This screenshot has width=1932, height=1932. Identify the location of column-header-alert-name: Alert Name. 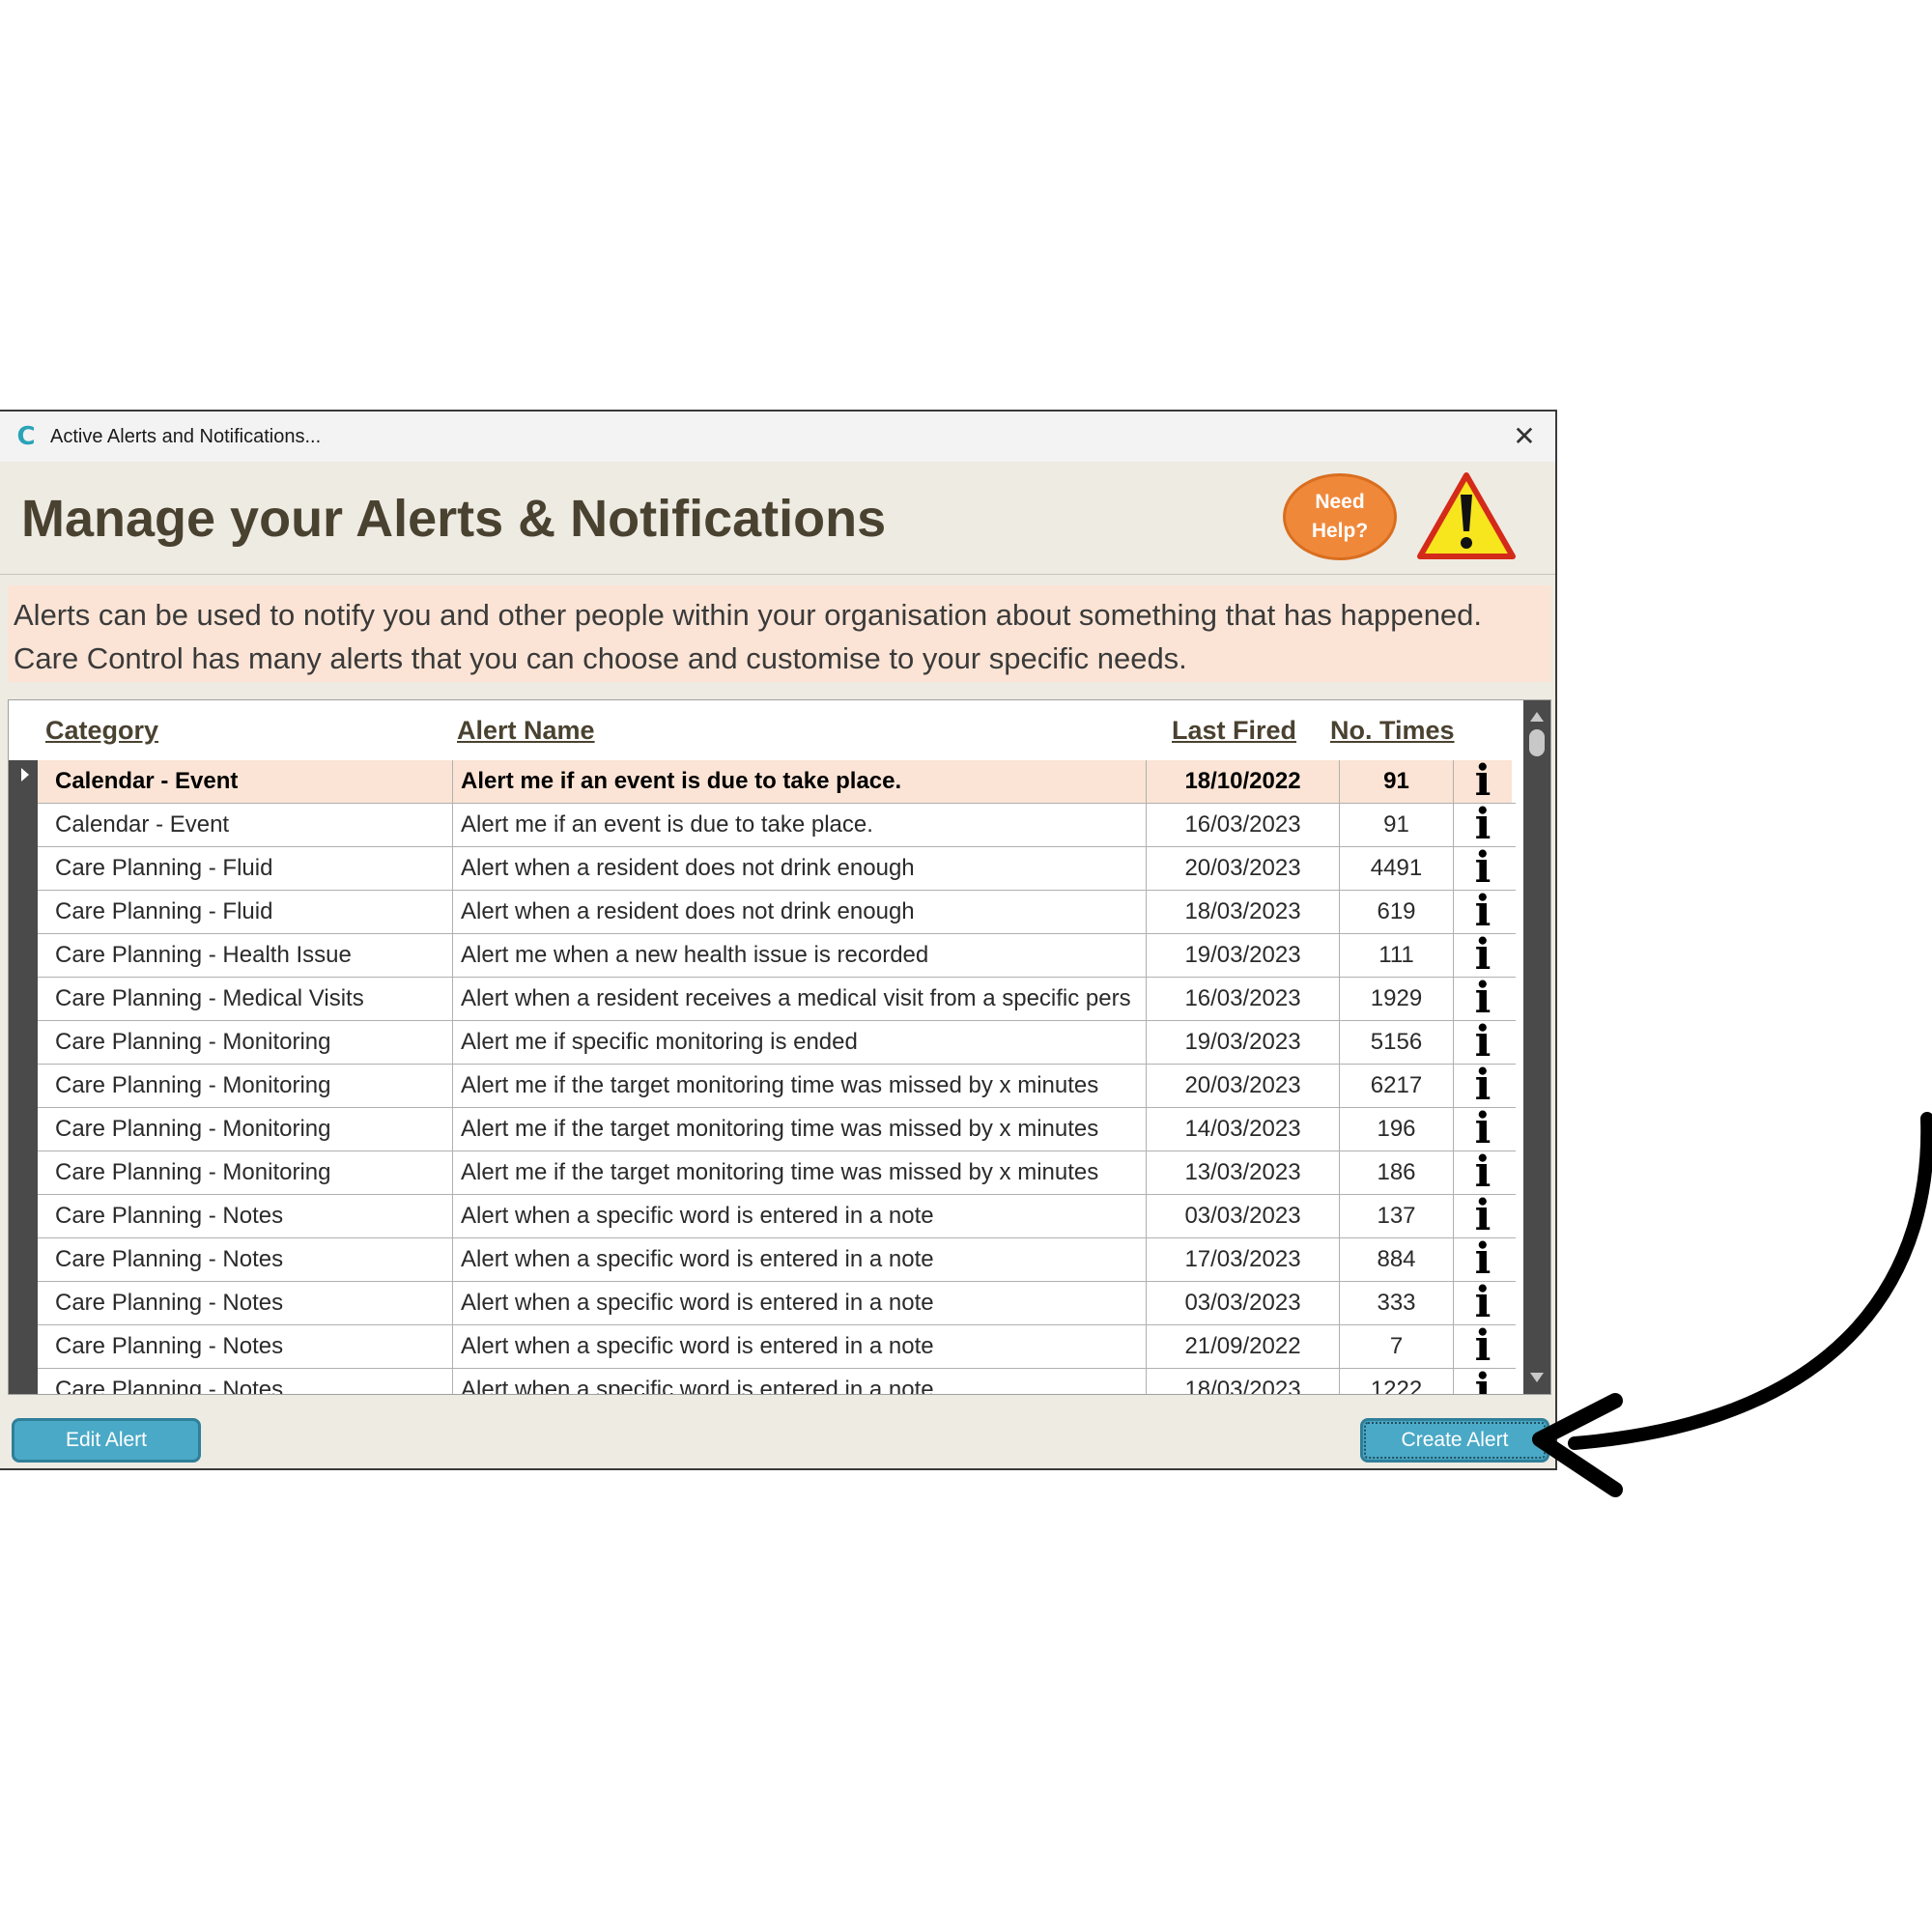
(526, 731).